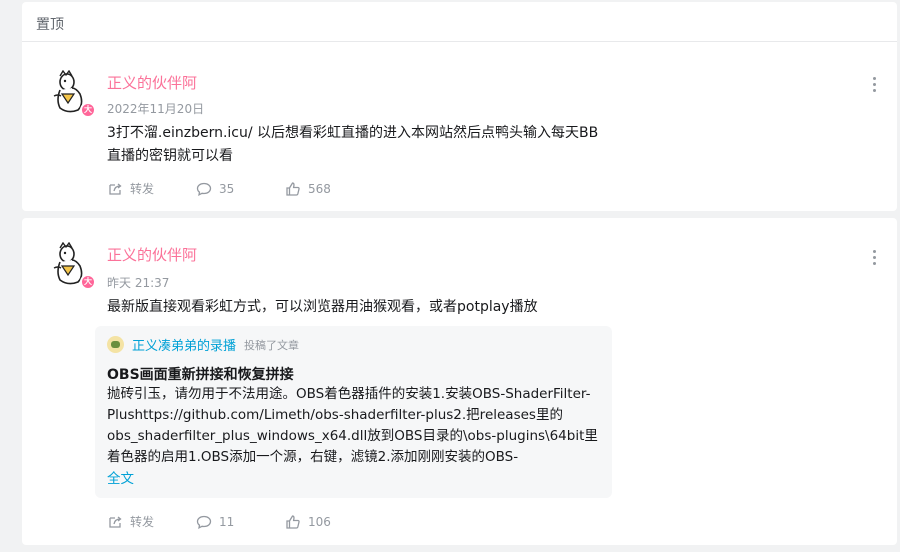  I want to click on post-content: 最新版直接观看彩虹方式，可以浏览器用油猴观看，或者potplay播放, so click(322, 307).